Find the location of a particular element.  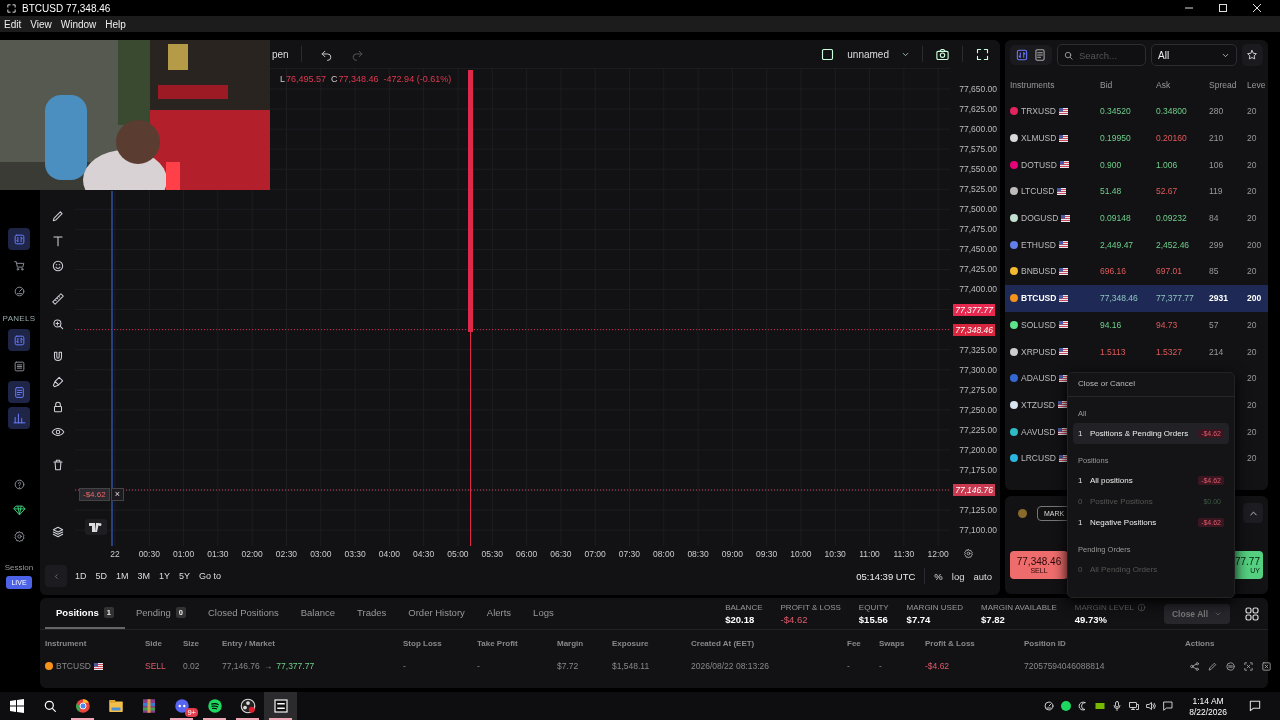

time-label: 07:00 is located at coordinates (595, 553).